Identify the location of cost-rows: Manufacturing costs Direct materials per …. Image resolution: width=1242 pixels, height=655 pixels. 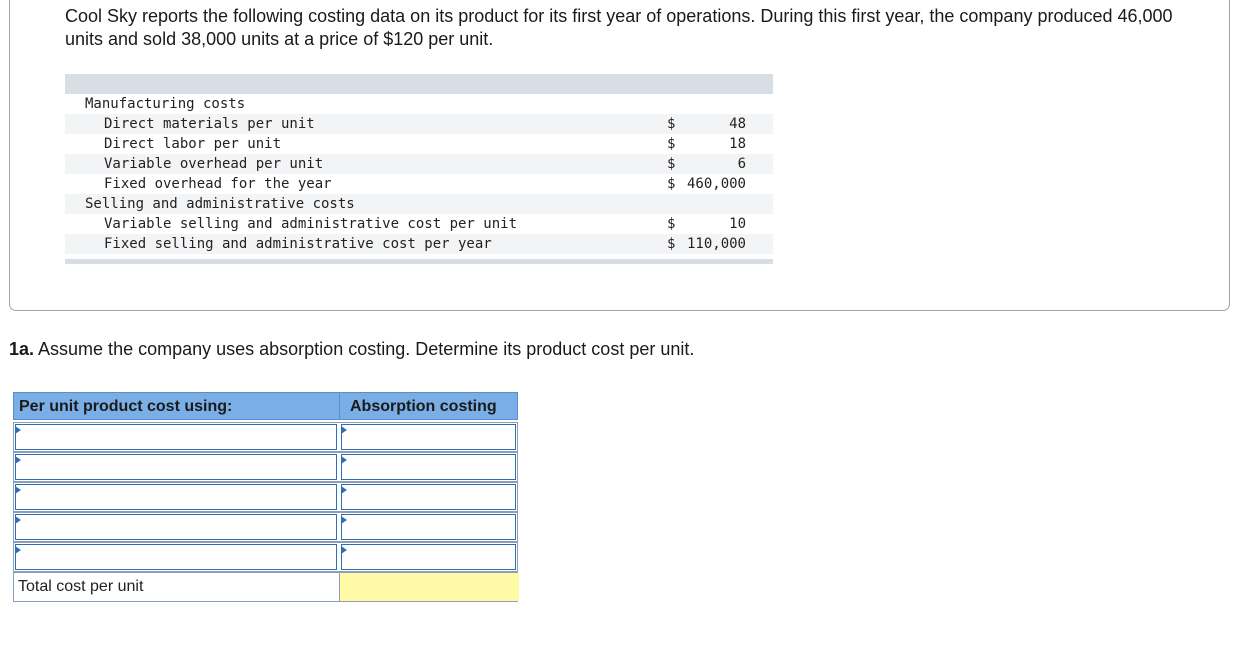
(419, 174).